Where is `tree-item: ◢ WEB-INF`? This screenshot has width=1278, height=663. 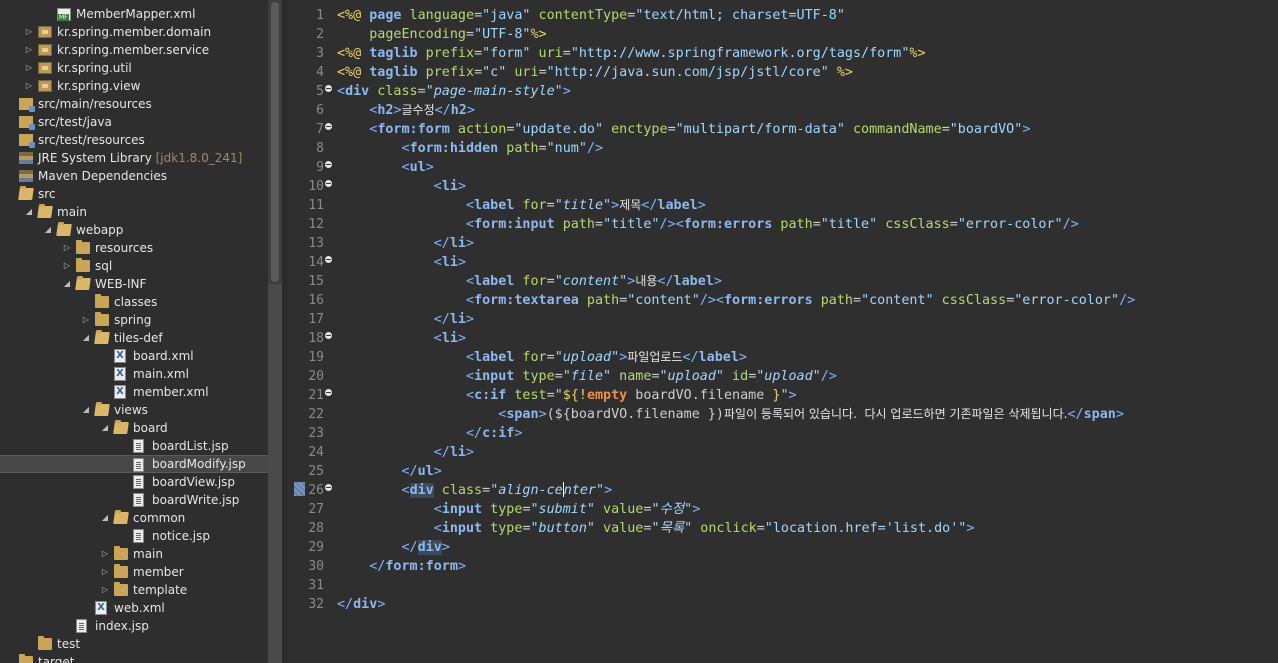 tree-item: ◢ WEB-INF is located at coordinates (134, 284).